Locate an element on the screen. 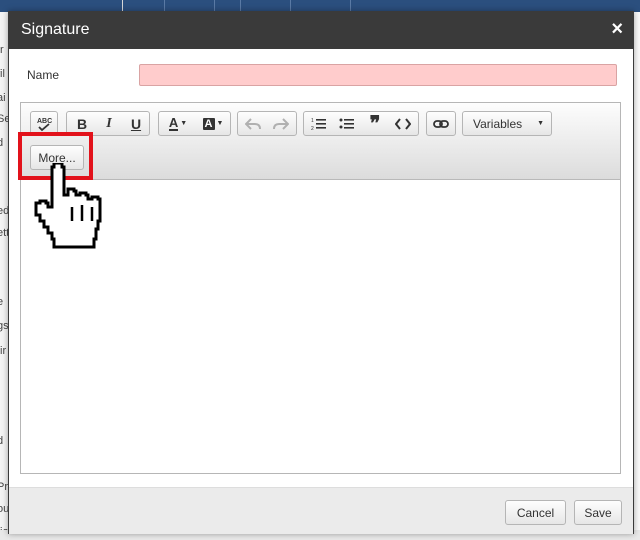  undo-icon is located at coordinates (253, 123).